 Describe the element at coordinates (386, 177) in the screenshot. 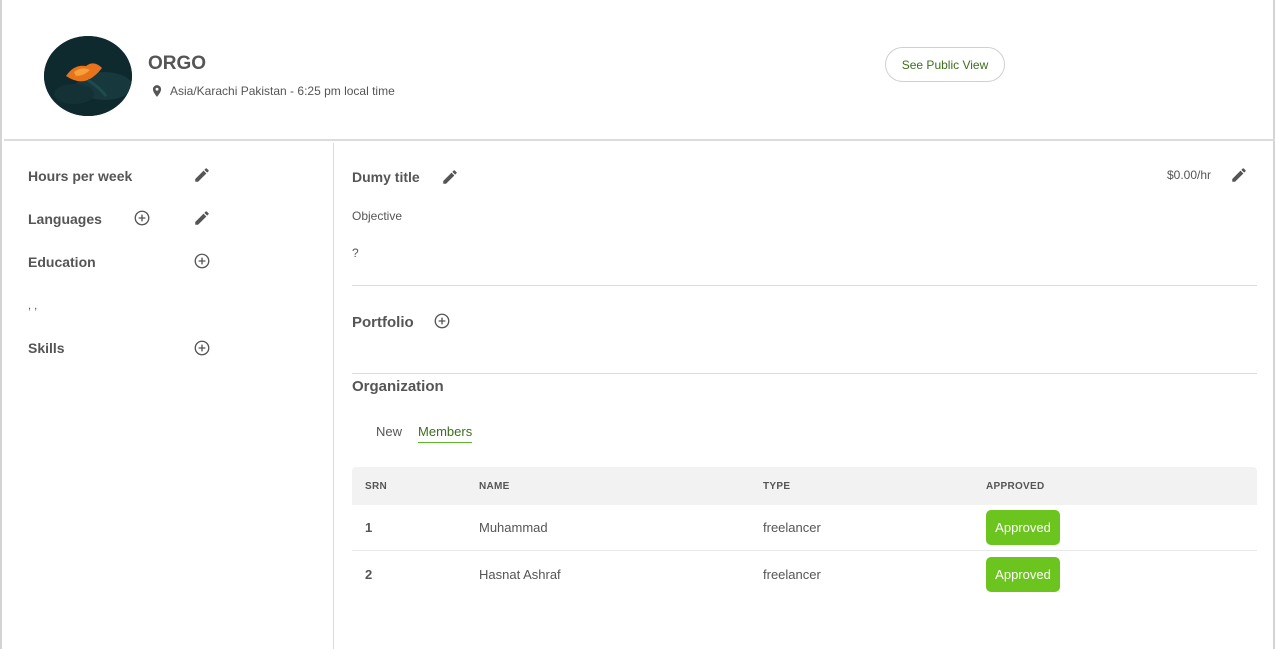

I see `profile-title: Dumy title` at that location.